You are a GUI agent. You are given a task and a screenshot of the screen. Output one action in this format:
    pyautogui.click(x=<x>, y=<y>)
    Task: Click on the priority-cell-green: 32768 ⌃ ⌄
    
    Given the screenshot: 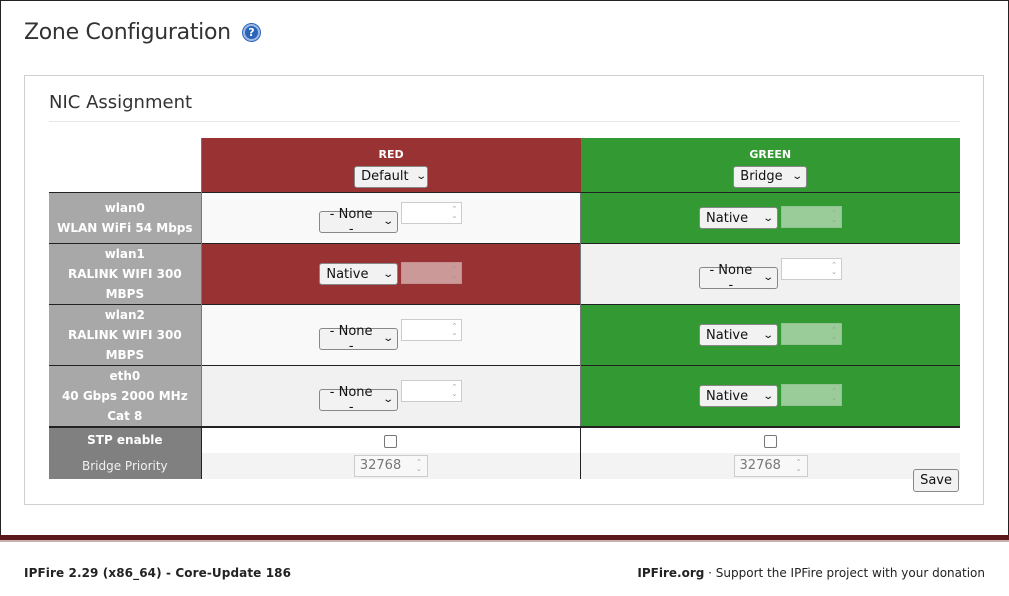 What is the action you would take?
    pyautogui.click(x=770, y=465)
    